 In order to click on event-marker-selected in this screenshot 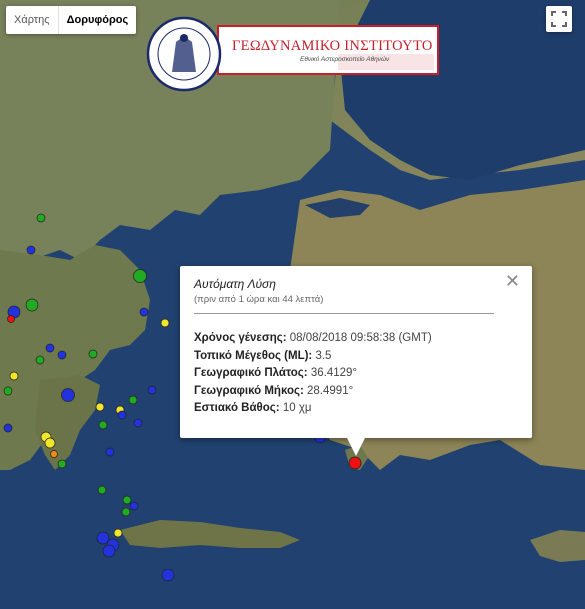, I will do `click(355, 463)`.